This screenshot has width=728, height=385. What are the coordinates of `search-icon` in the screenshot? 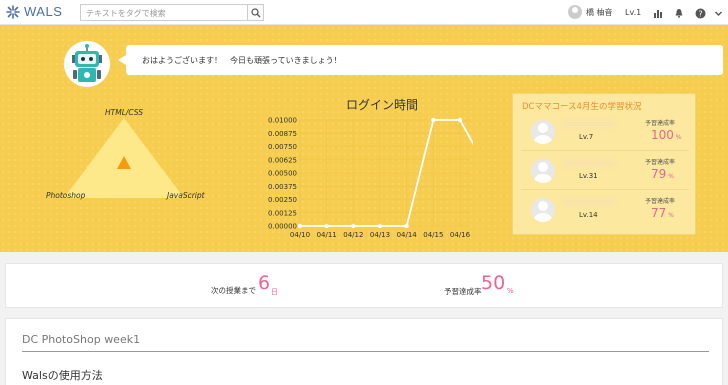 It's located at (255, 12).